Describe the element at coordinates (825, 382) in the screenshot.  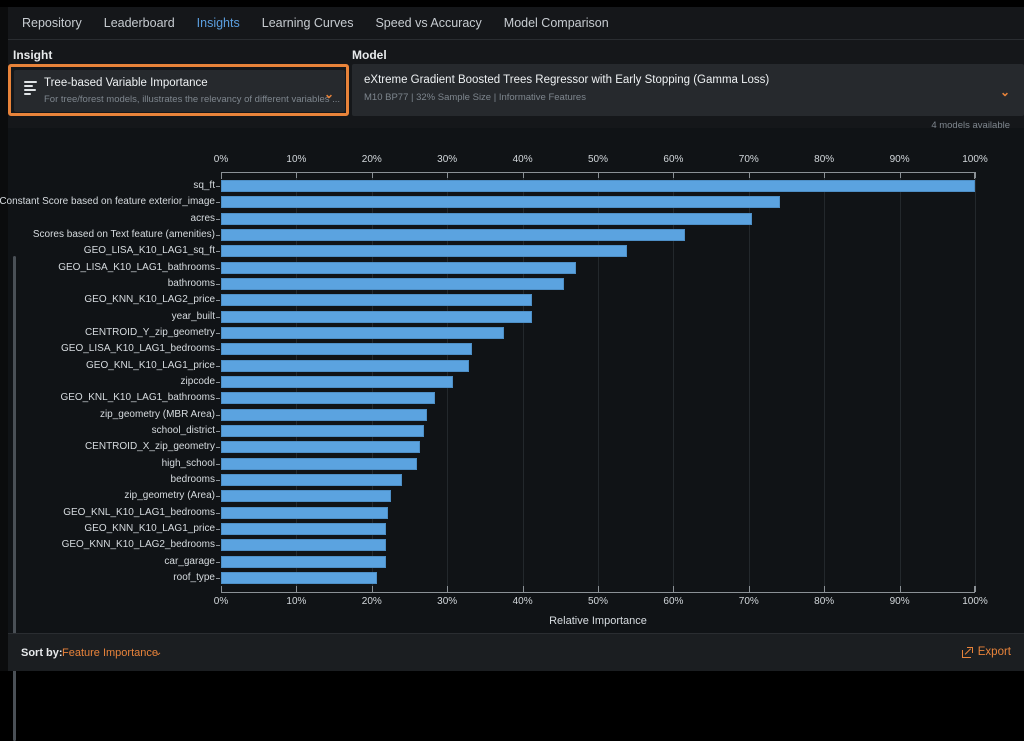
I see `gridline` at that location.